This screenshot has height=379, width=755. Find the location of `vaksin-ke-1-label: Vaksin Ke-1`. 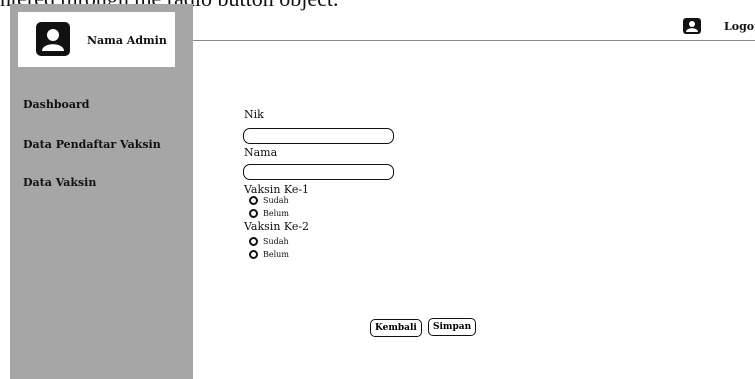

vaksin-ke-1-label: Vaksin Ke-1 is located at coordinates (277, 189).